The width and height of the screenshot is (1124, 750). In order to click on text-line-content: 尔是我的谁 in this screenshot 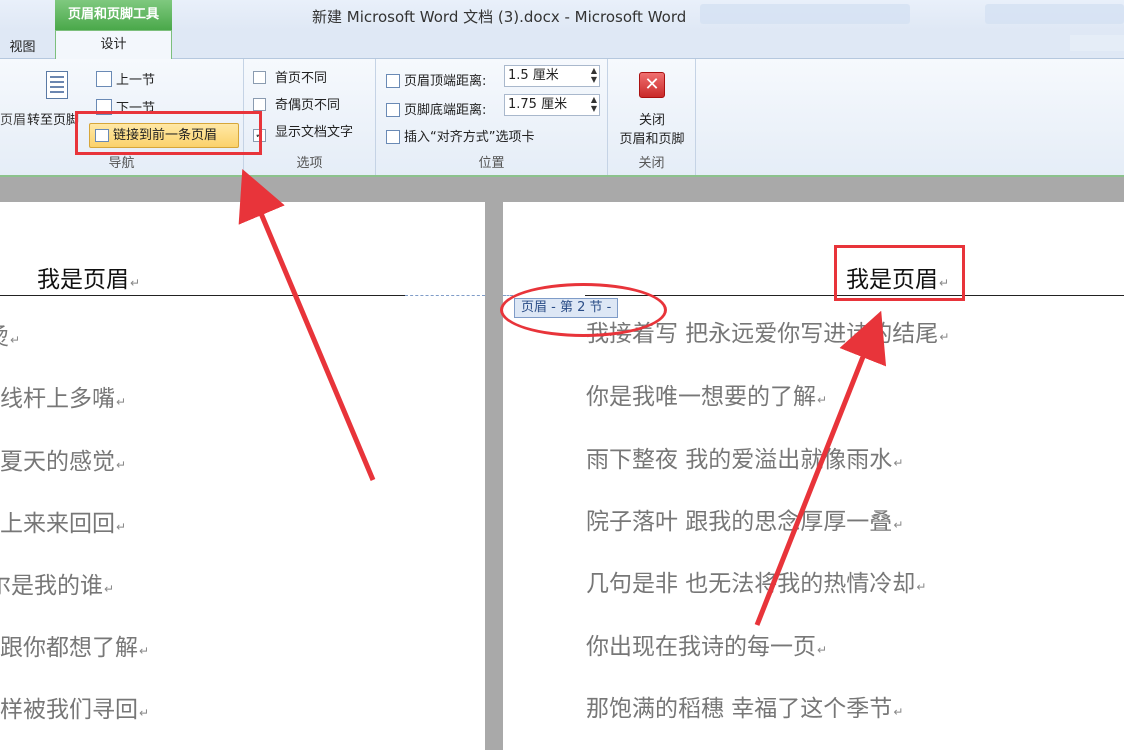, I will do `click(51, 586)`.